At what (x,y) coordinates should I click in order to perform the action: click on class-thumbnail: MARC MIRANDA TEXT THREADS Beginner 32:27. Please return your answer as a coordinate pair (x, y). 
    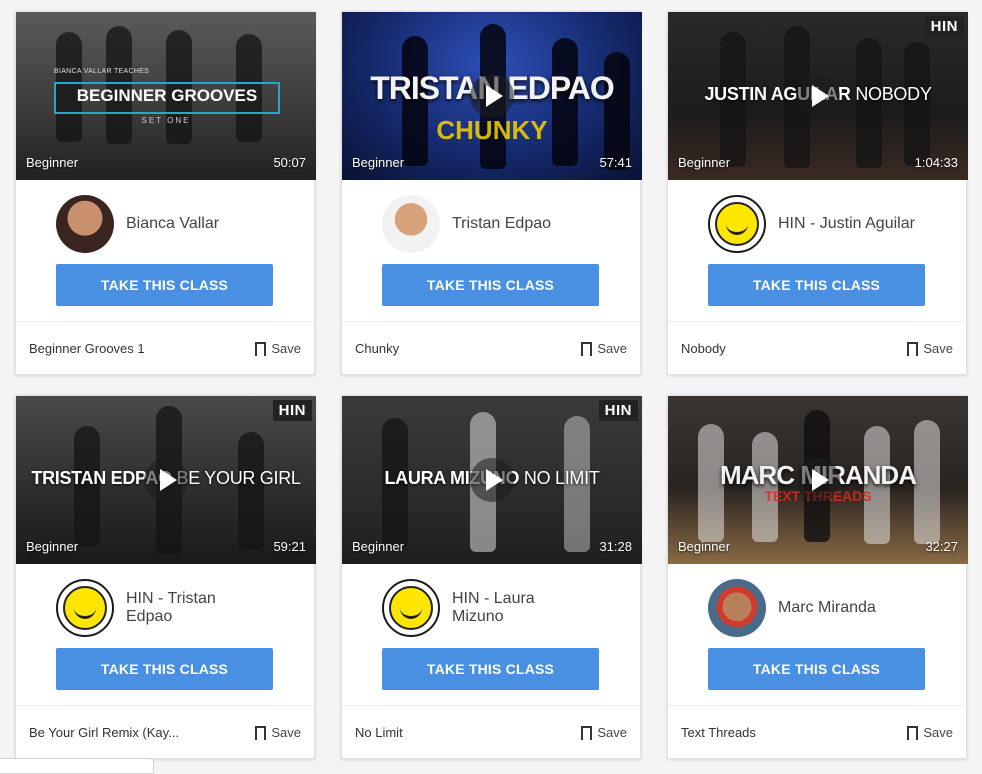
    Looking at the image, I should click on (818, 480).